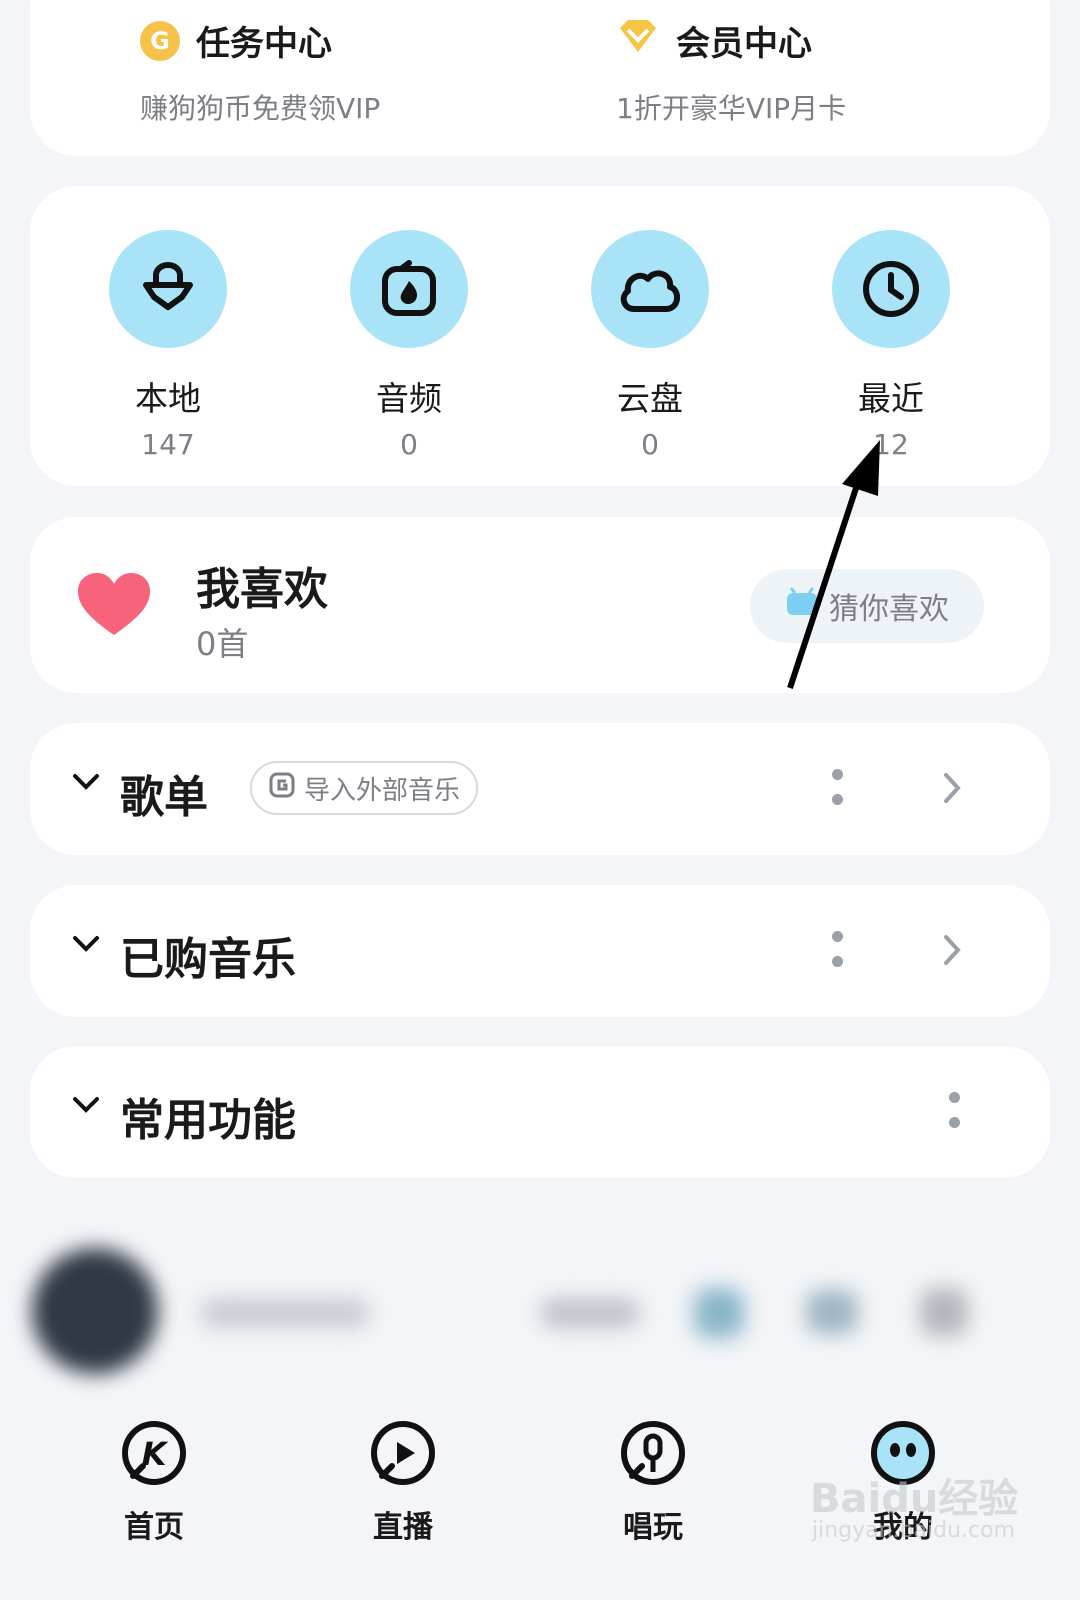 The height and width of the screenshot is (1600, 1080). Describe the element at coordinates (653, 1453) in the screenshot. I see `mic-icon` at that location.